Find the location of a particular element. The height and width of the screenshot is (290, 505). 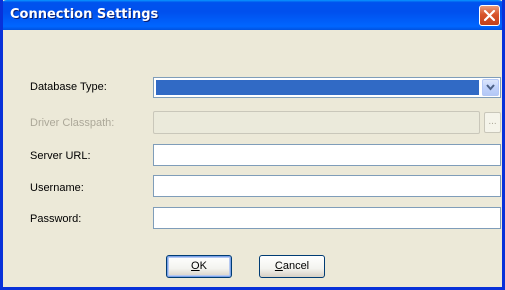

database-type-select is located at coordinates (327, 87).